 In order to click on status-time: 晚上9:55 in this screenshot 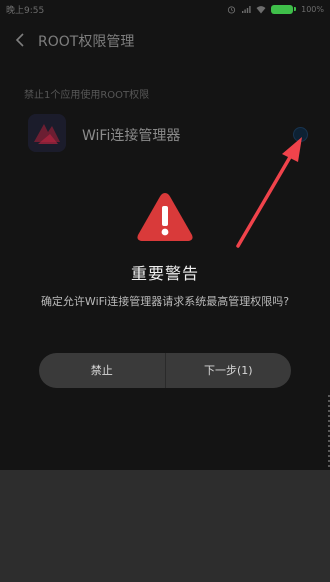, I will do `click(25, 11)`.